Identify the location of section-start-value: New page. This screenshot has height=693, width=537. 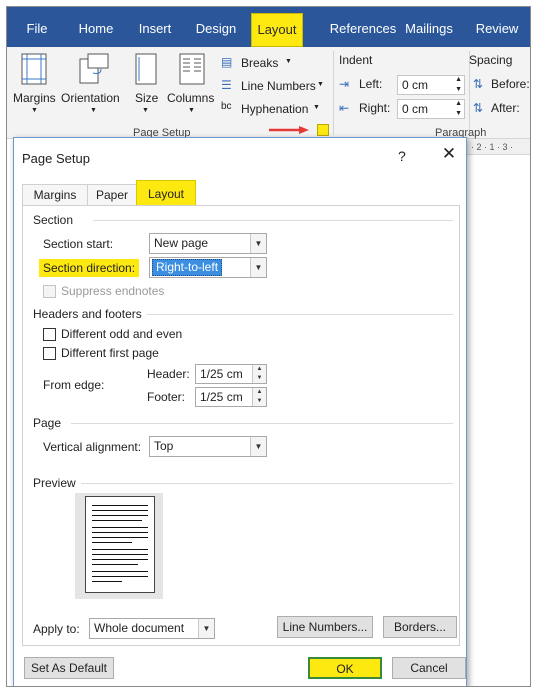
(181, 243).